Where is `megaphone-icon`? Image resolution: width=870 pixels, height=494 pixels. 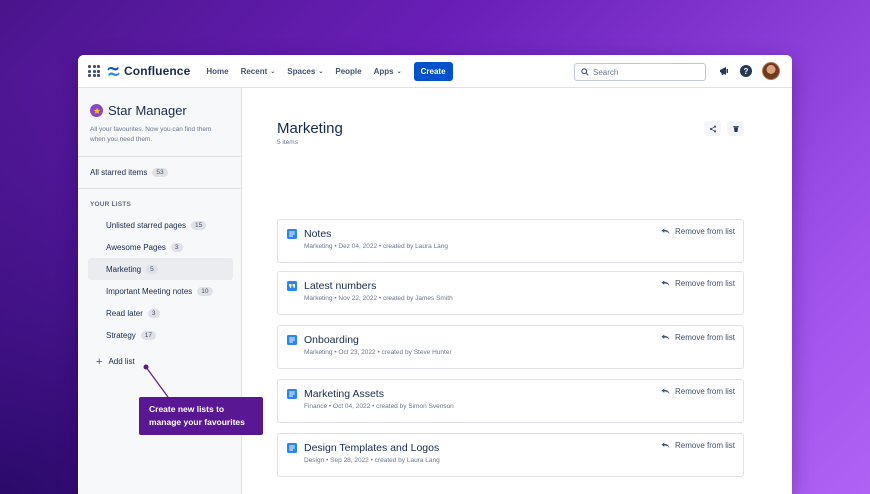 megaphone-icon is located at coordinates (724, 71).